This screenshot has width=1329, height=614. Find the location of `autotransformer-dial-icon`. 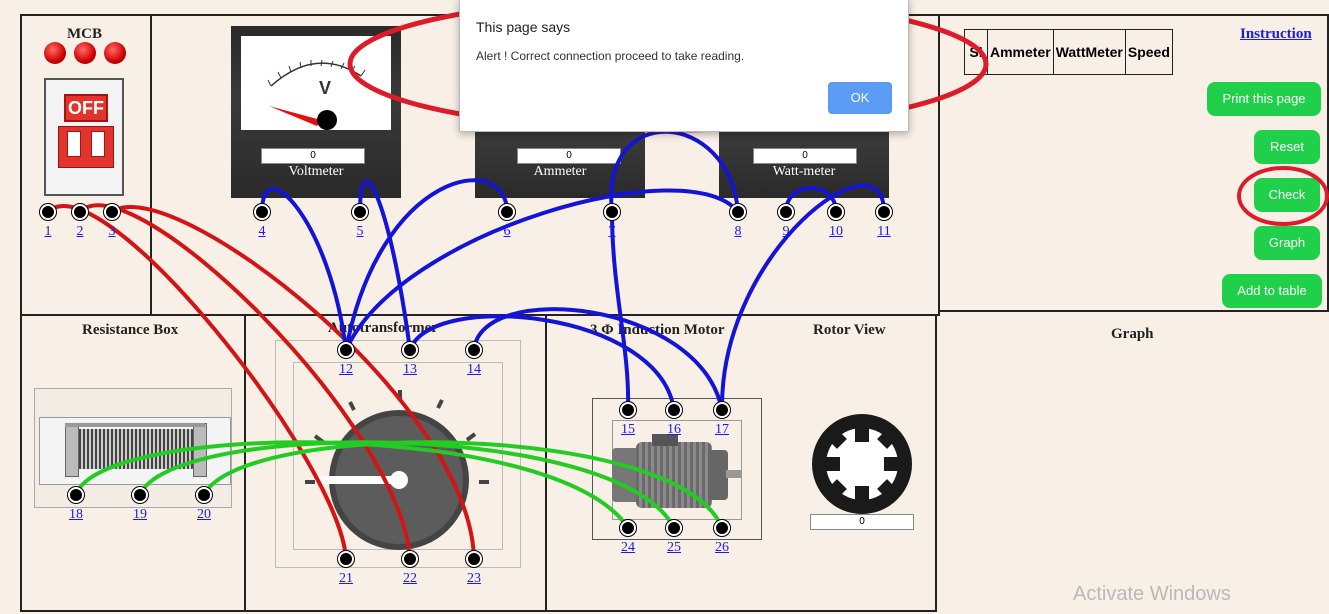

autotransformer-dial-icon is located at coordinates (397, 470).